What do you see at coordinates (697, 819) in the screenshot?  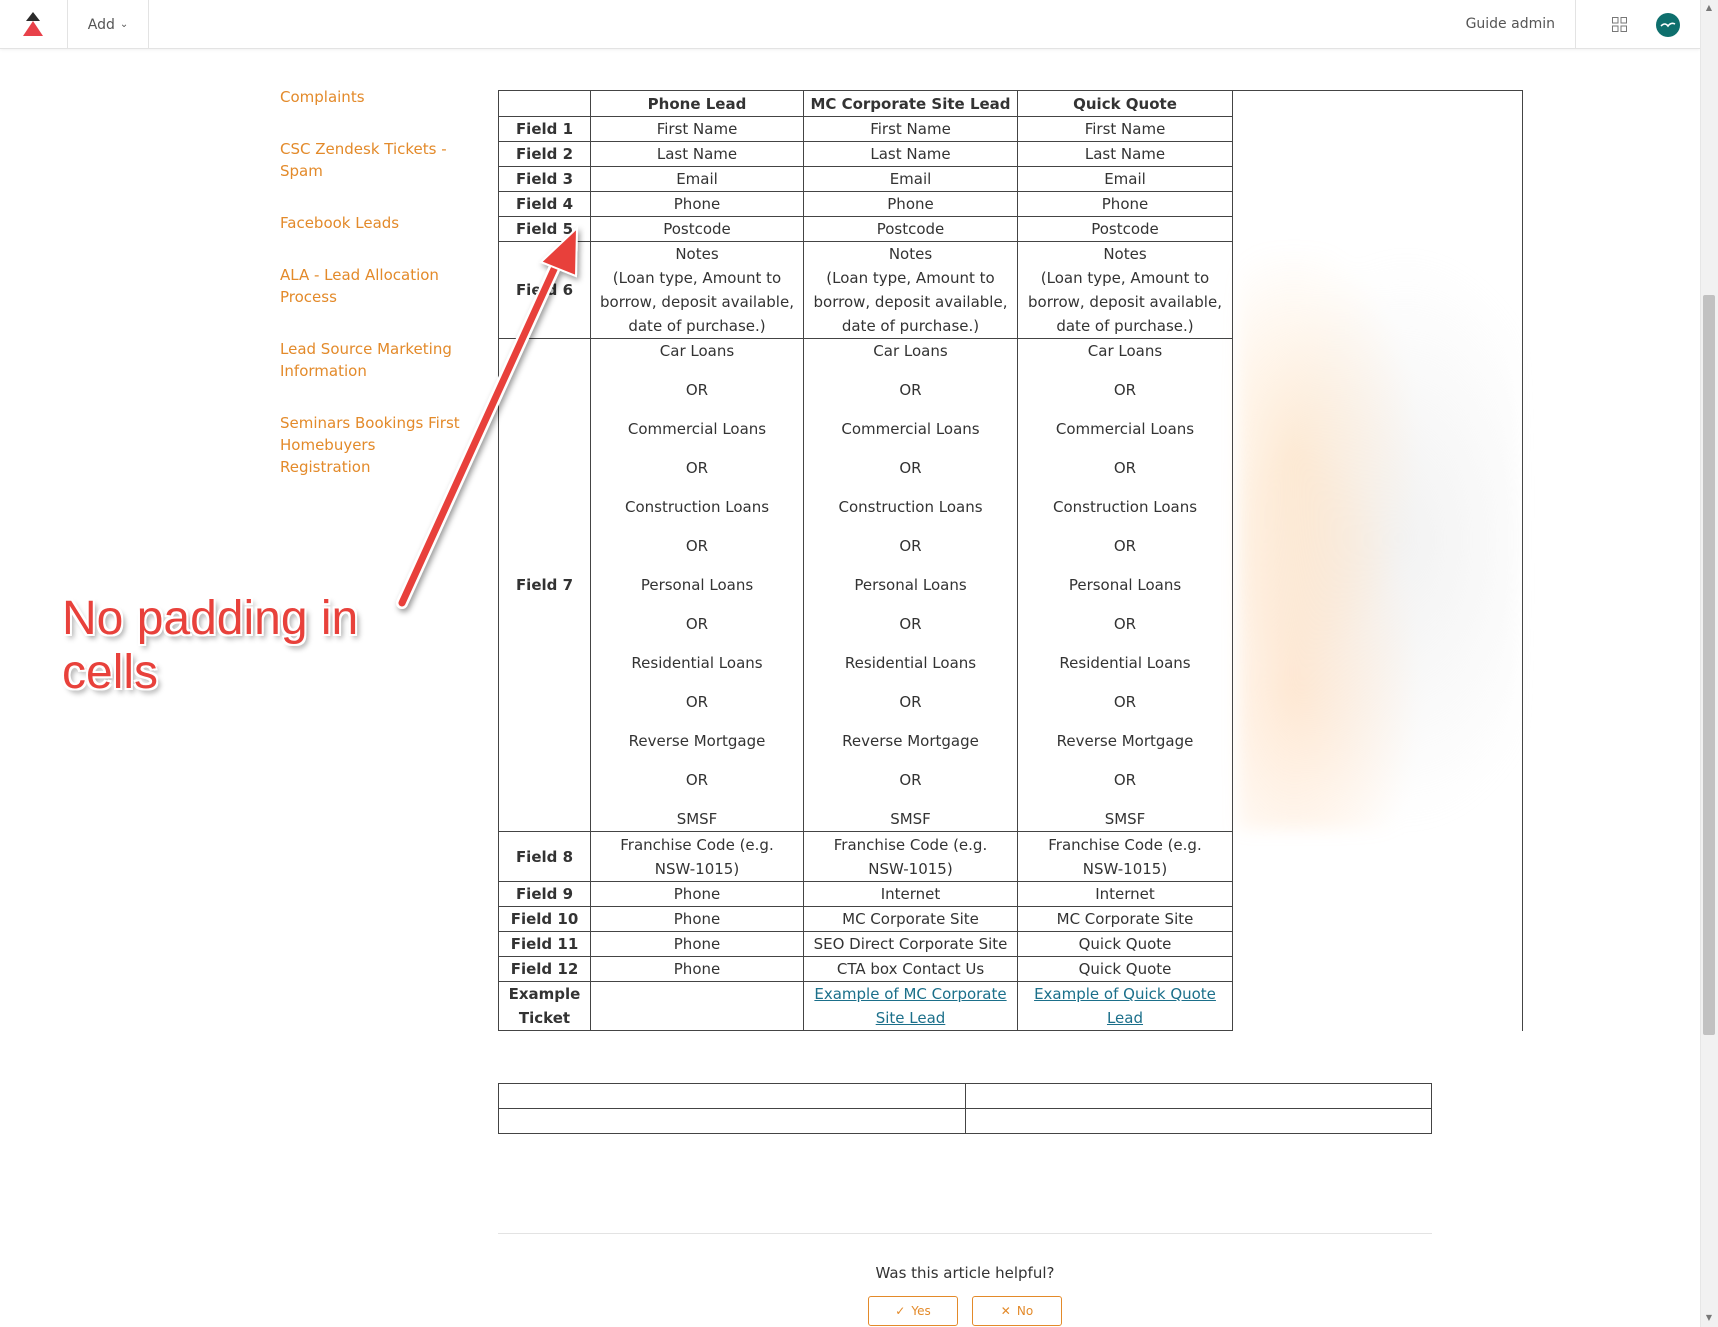 I see `loan-option: SMSF` at bounding box center [697, 819].